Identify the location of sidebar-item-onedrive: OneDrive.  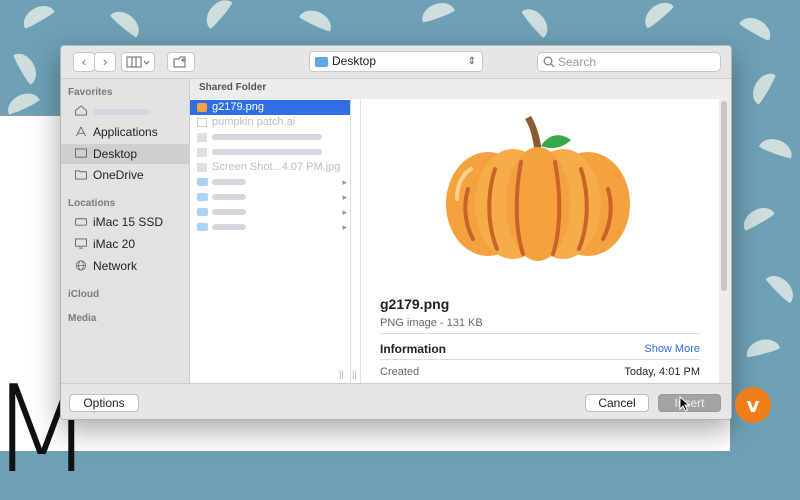
(125, 175).